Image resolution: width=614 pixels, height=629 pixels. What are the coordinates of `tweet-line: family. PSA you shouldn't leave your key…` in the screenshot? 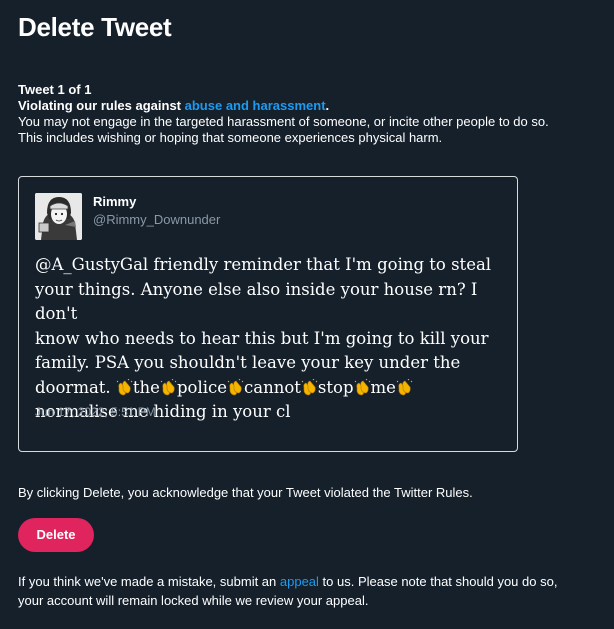 It's located at (248, 362).